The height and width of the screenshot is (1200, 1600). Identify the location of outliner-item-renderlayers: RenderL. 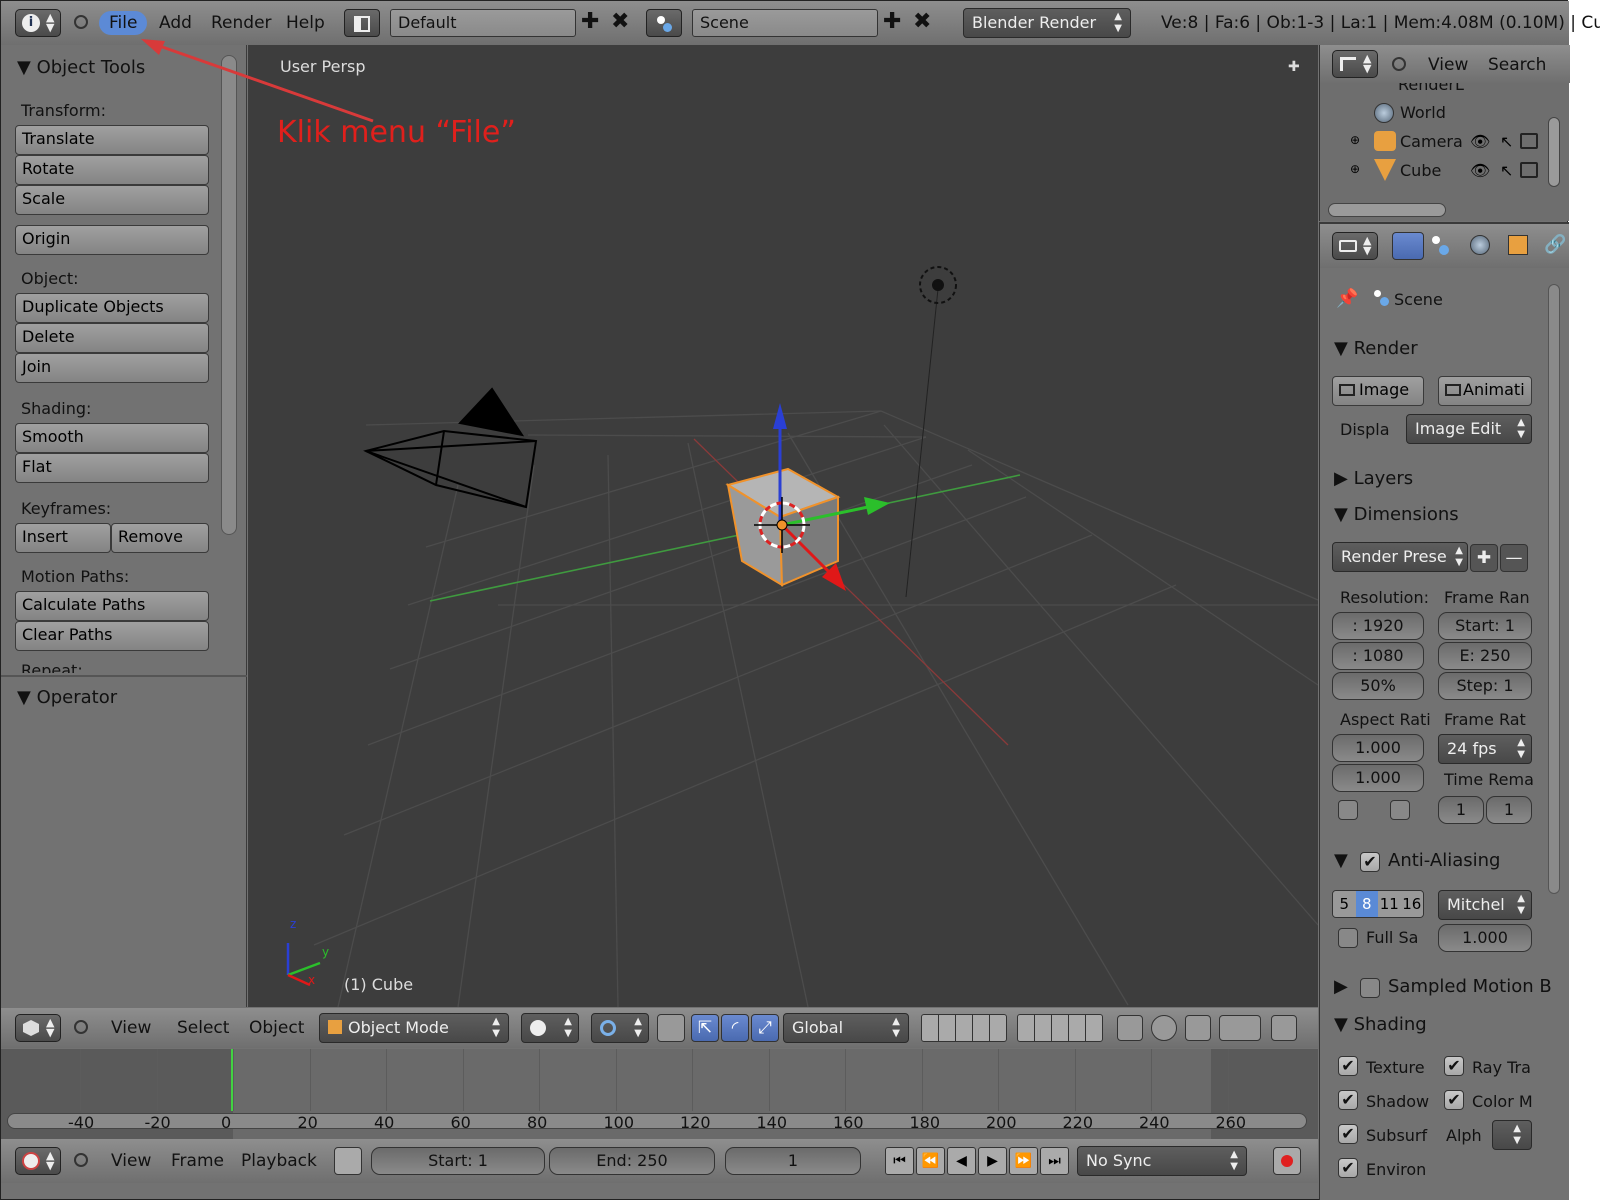
(1431, 88).